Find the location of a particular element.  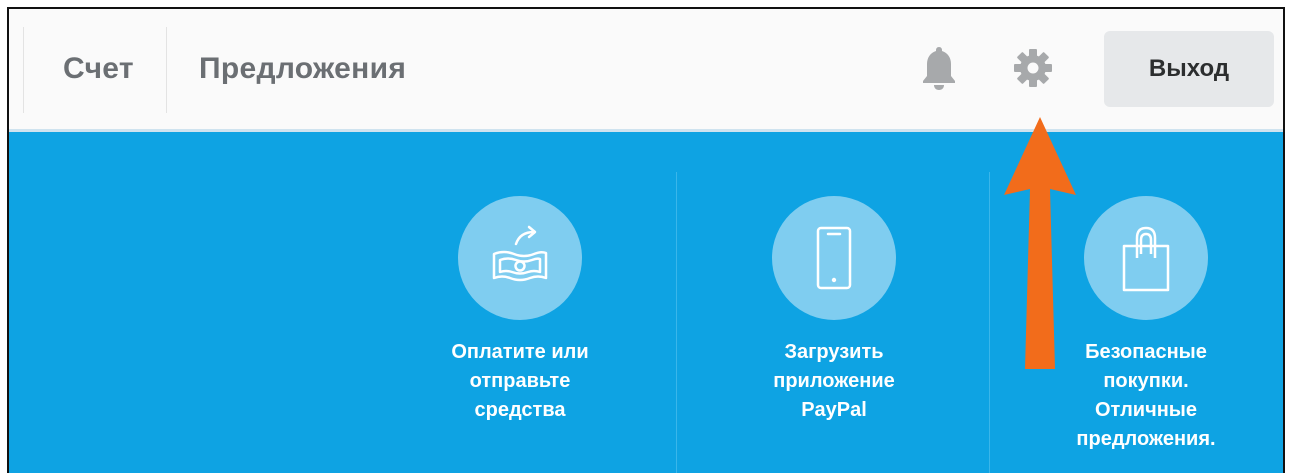

nav-item-offers: Предложения is located at coordinates (302, 69).